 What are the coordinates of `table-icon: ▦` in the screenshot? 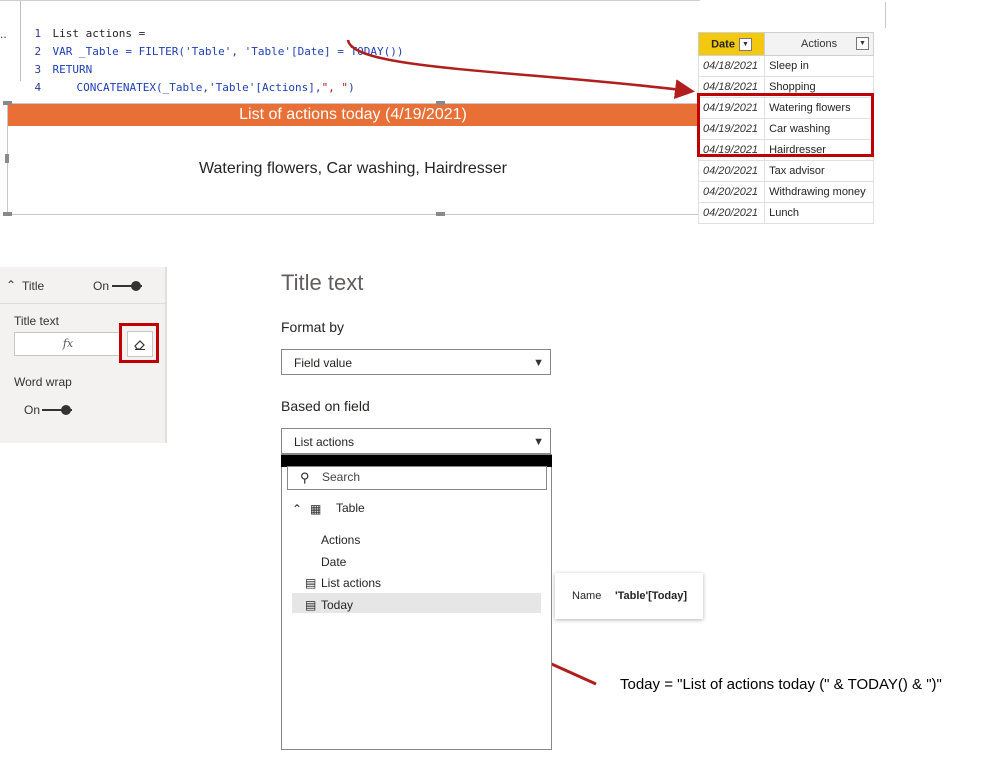 It's located at (316, 509).